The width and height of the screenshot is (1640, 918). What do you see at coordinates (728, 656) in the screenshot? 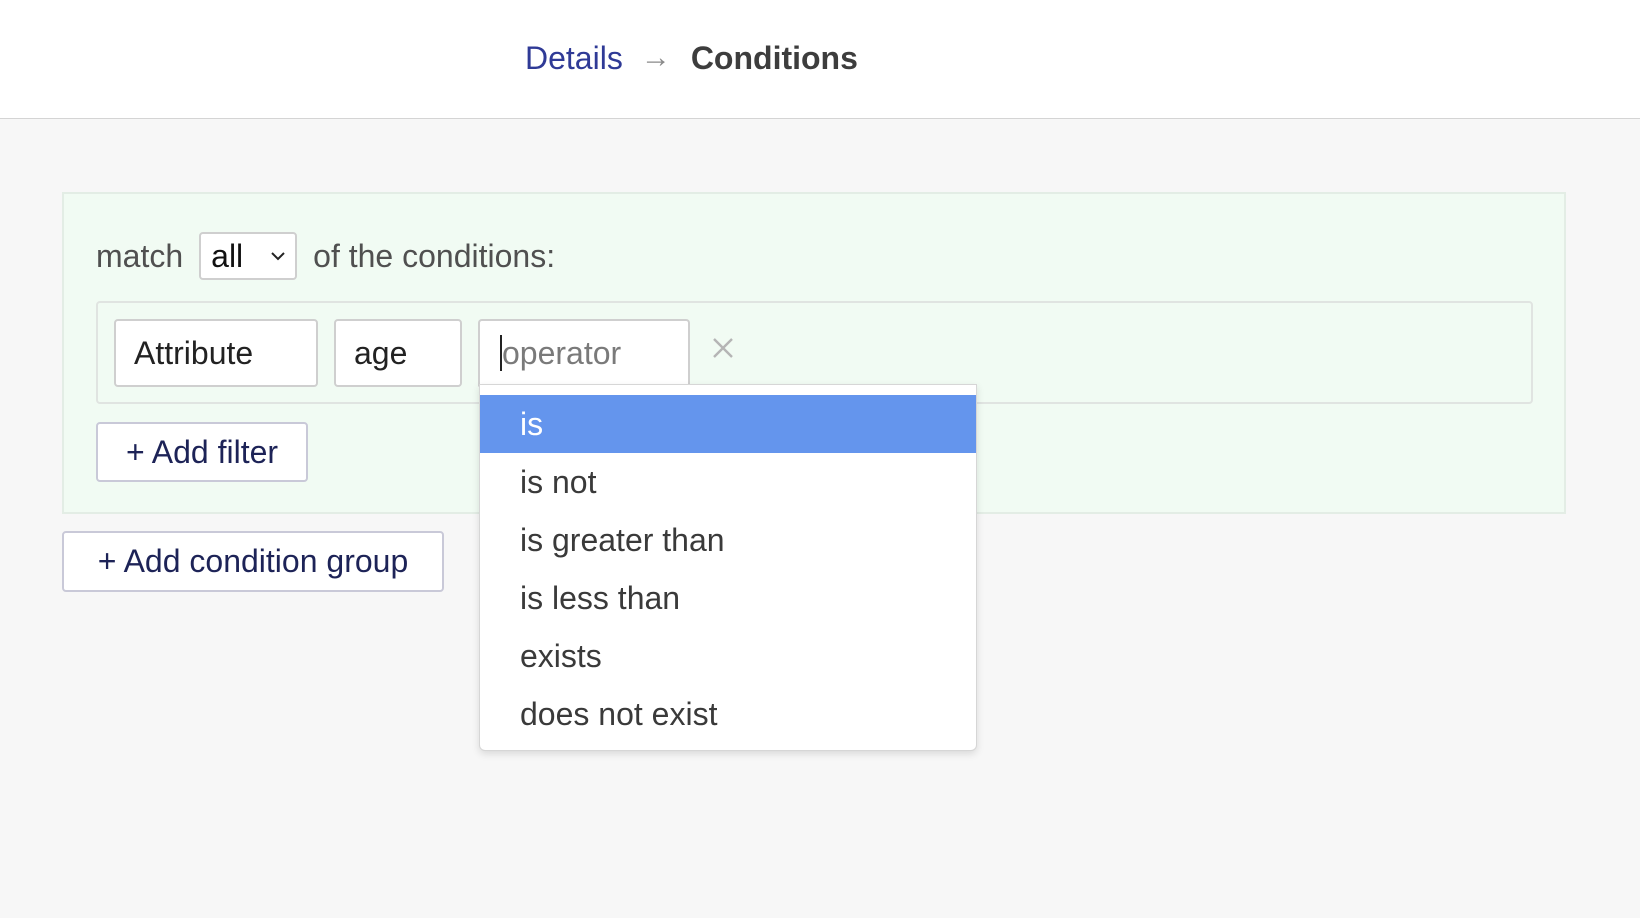
I see `operator-option: exists` at bounding box center [728, 656].